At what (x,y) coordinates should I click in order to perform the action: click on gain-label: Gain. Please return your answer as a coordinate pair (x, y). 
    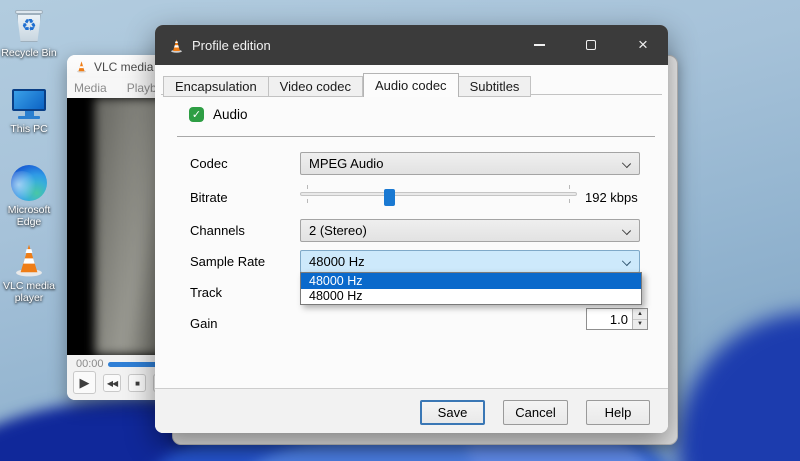
    Looking at the image, I should click on (204, 323).